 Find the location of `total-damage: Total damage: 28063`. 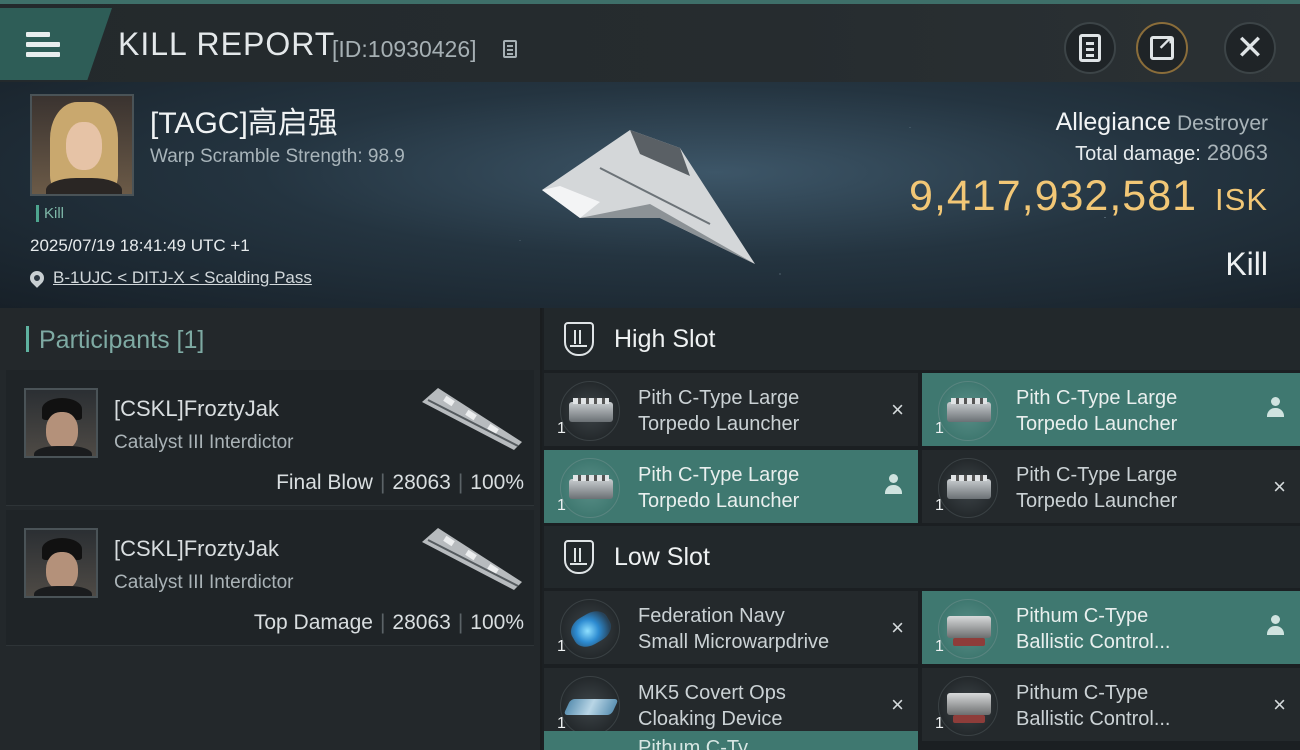

total-damage: Total damage: 28063 is located at coordinates (1171, 153).